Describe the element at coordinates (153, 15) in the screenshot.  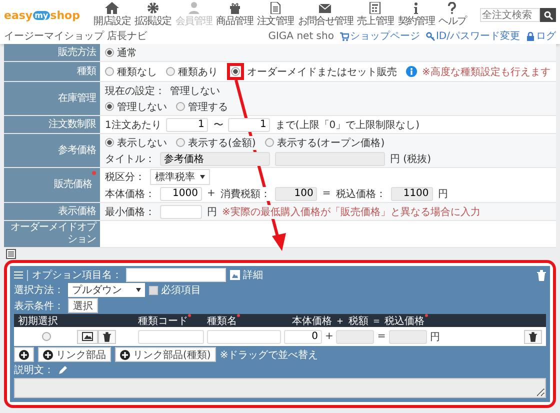
I see `nav-item: 拡張設定` at that location.